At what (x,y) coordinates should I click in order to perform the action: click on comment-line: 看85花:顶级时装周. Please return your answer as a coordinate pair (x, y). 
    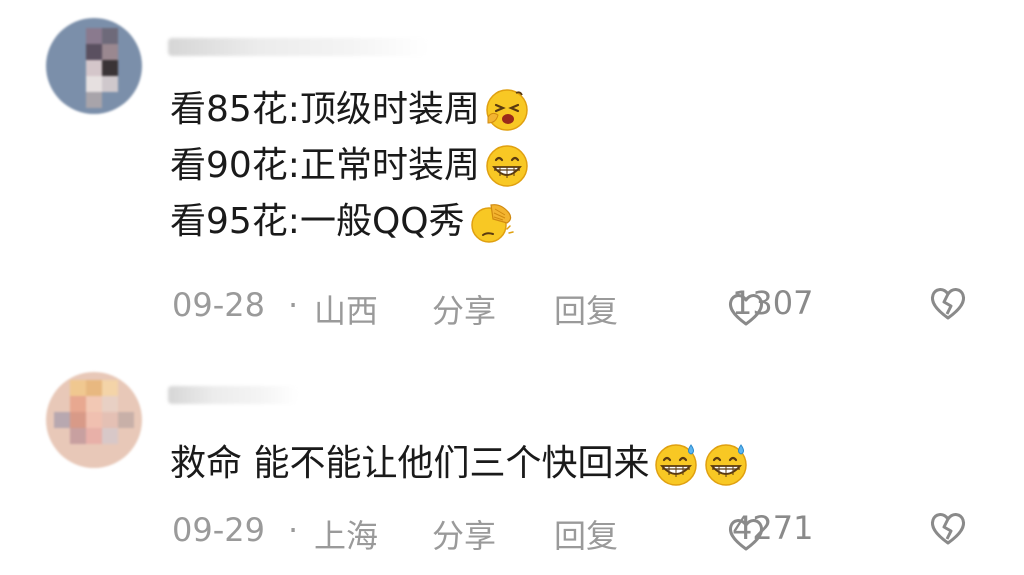
    Looking at the image, I should click on (350, 110).